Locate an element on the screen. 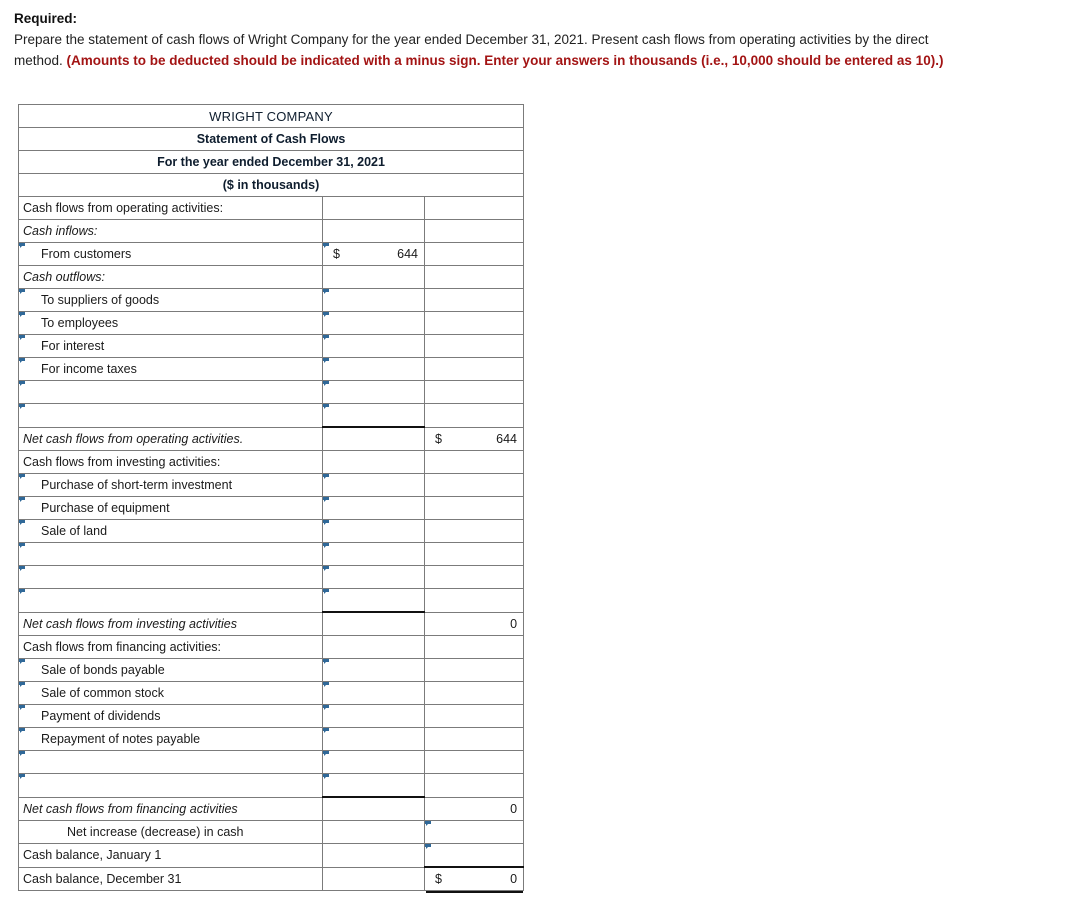 Image resolution: width=1077 pixels, height=920 pixels. line-item-select: Sale of bonds payable is located at coordinates (170, 670).